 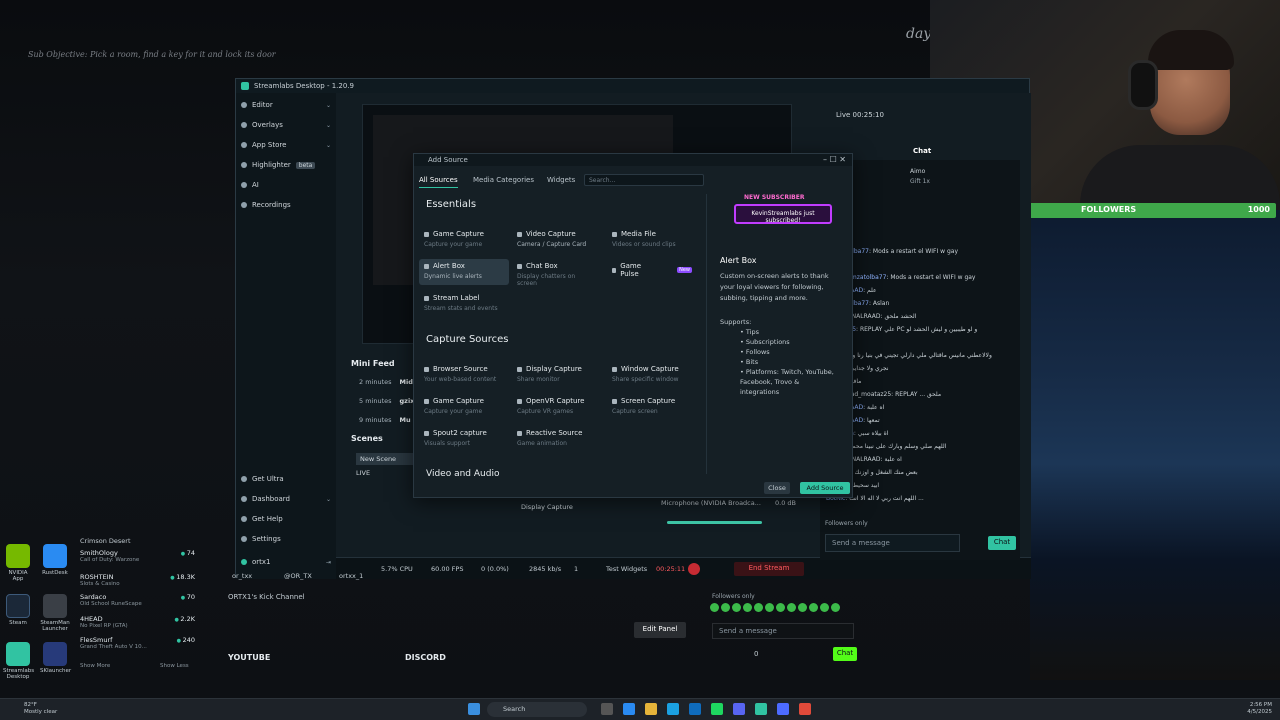 I want to click on youtube-panel: YOUTUBE, so click(x=249, y=657).